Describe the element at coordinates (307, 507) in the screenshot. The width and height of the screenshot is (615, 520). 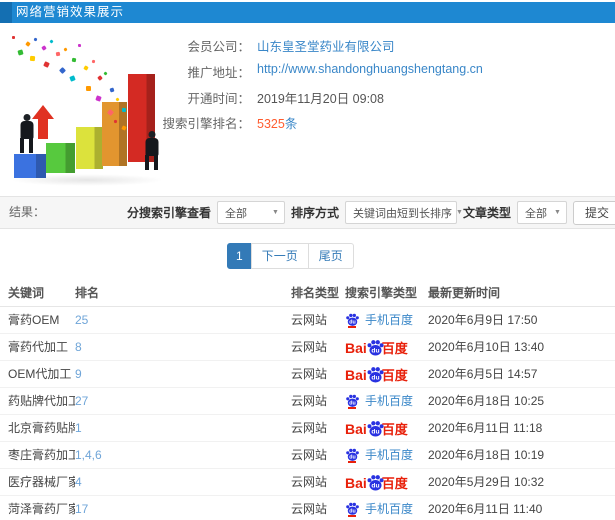
I see `table-row: 菏泽膏药厂家 17 云网站 du 手机百度 2020年6月11日 11:40` at that location.